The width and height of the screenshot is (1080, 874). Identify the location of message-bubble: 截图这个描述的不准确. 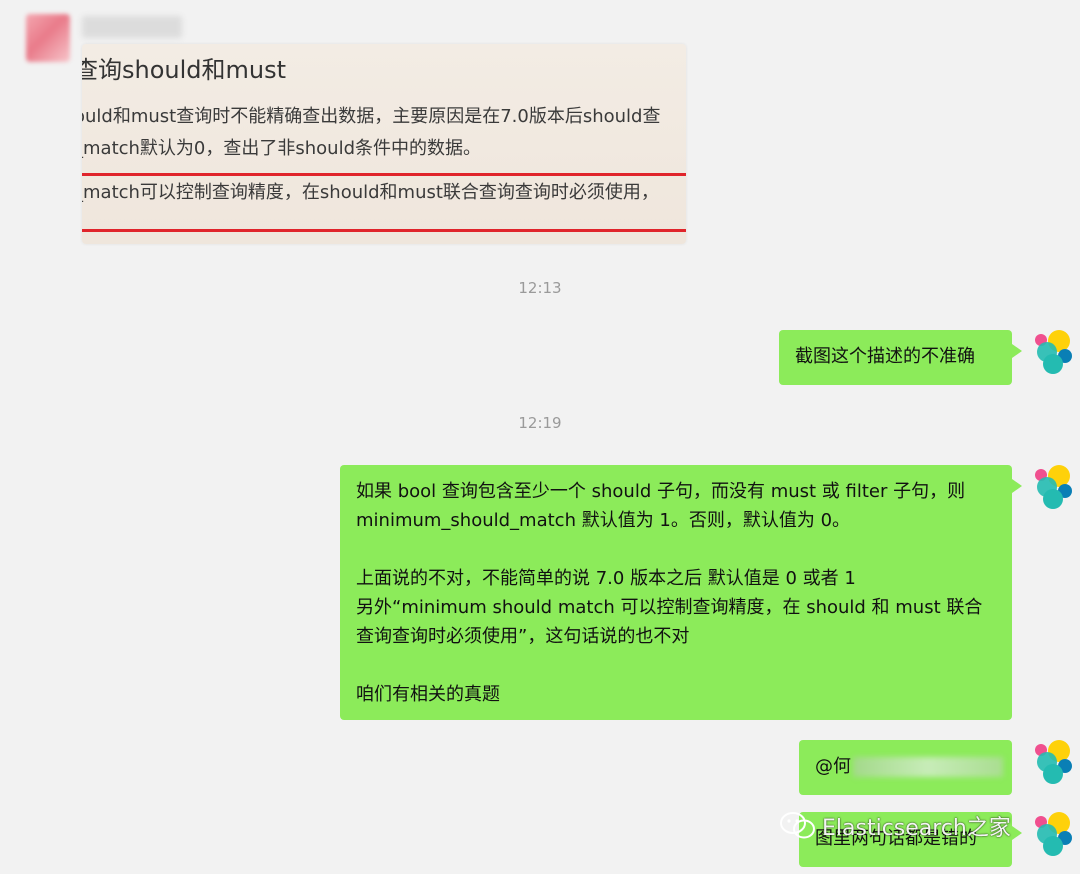
(900, 357).